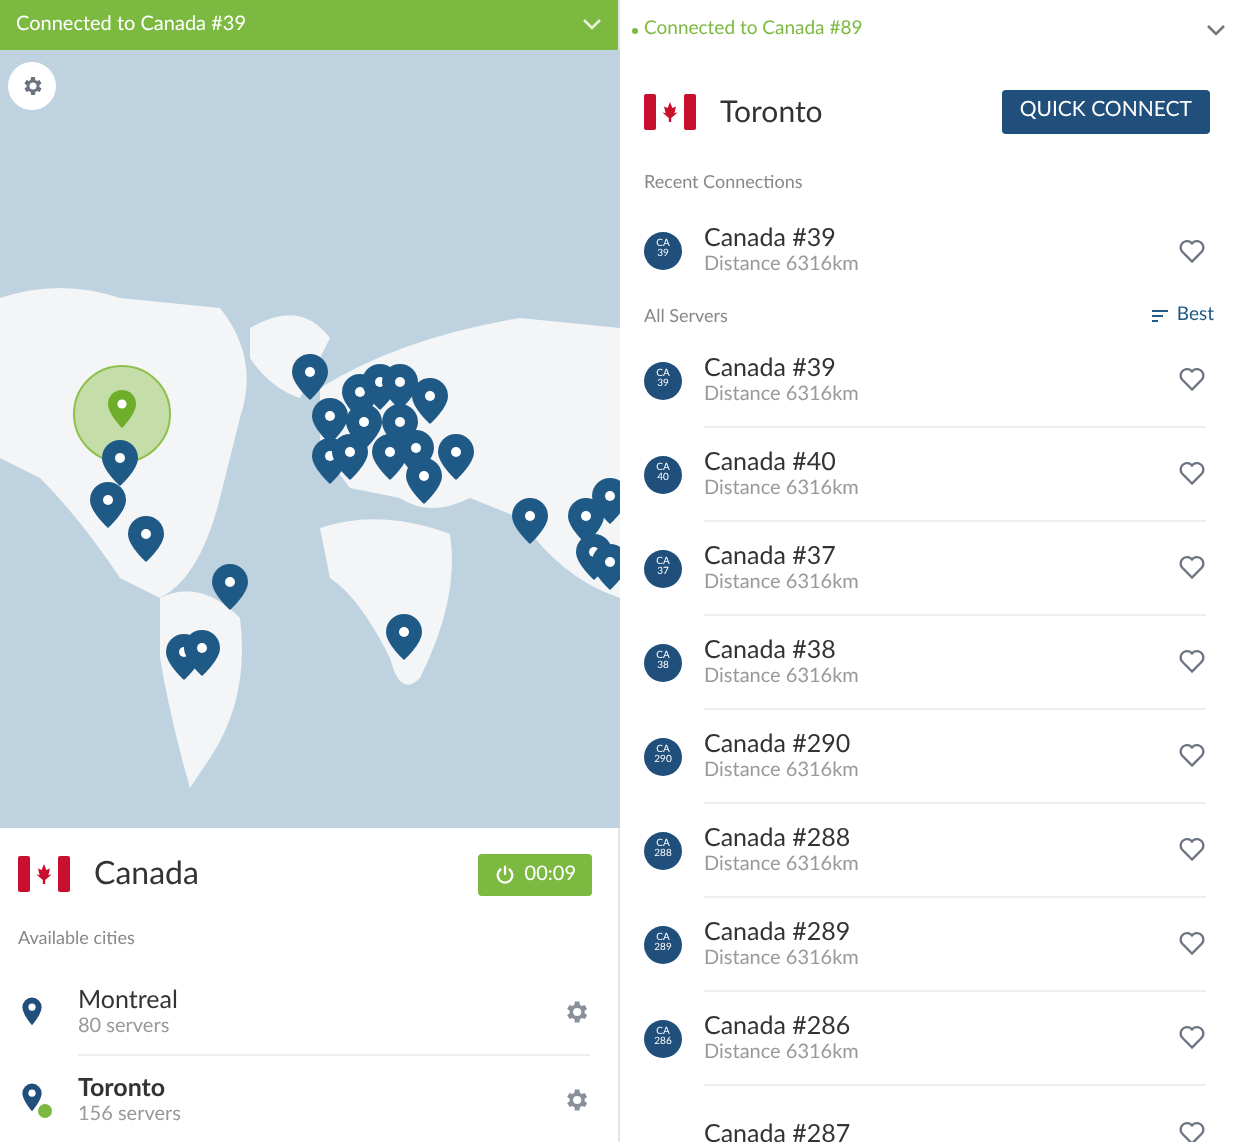 The height and width of the screenshot is (1142, 1238). What do you see at coordinates (778, 1024) in the screenshot?
I see `server-name: Canada #286` at bounding box center [778, 1024].